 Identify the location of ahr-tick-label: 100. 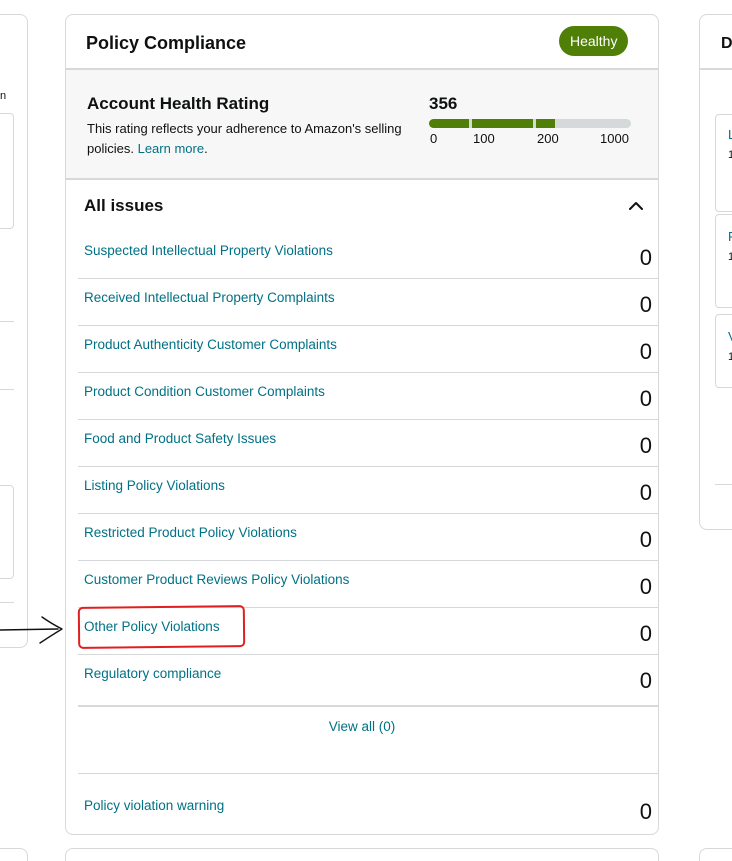
(484, 138).